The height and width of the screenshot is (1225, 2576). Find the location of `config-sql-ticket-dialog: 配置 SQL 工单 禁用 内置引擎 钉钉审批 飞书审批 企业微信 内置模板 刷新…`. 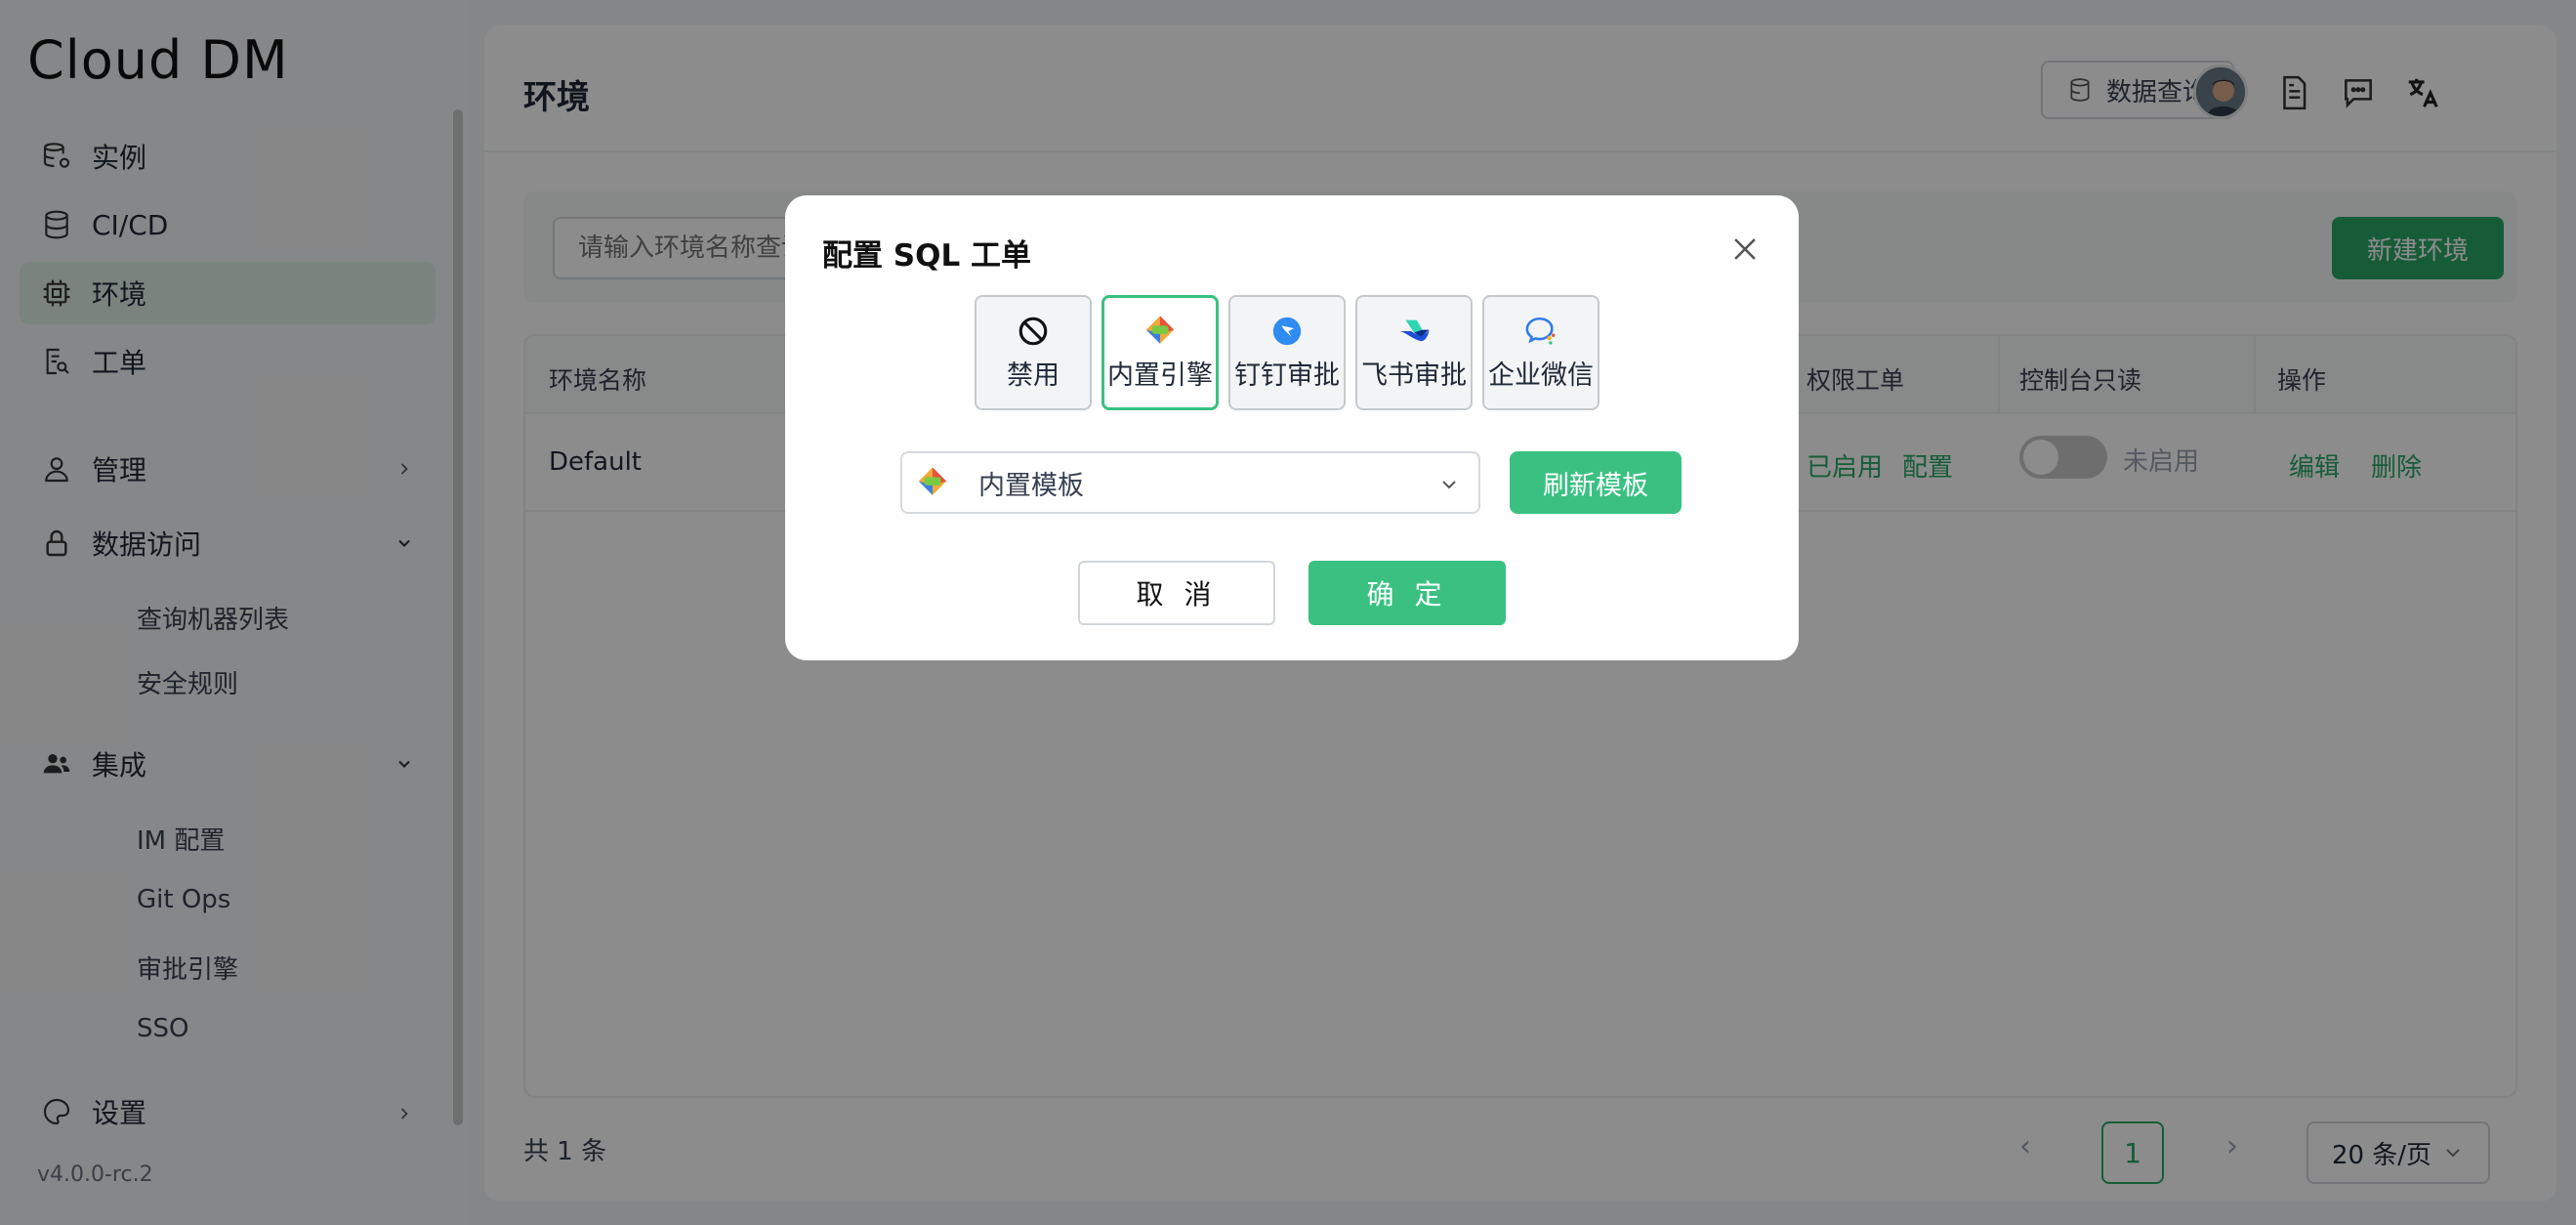

config-sql-ticket-dialog: 配置 SQL 工单 禁用 内置引擎 钉钉审批 飞书审批 企业微信 内置模板 刷新… is located at coordinates (1292, 427).